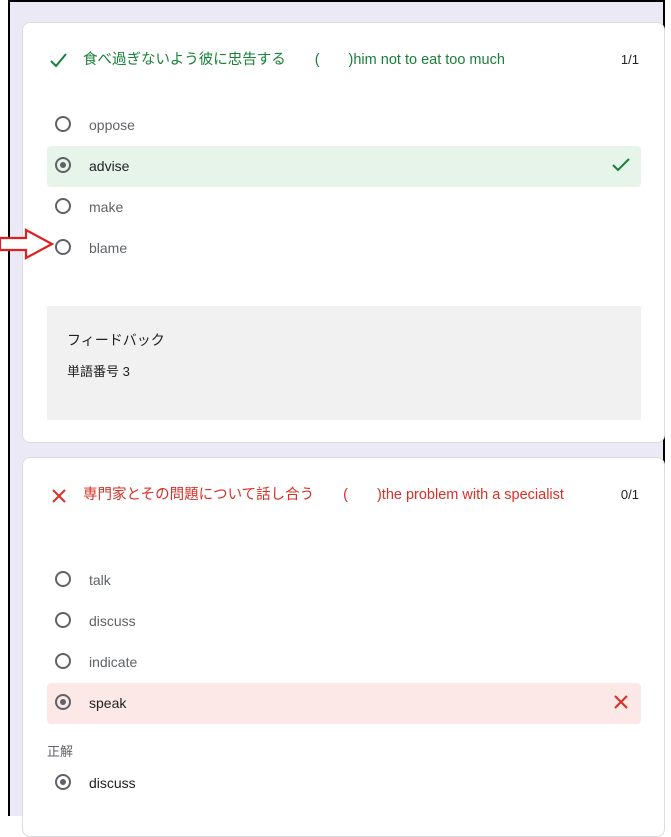  I want to click on feedback-body: 単語番号 3, so click(98, 371).